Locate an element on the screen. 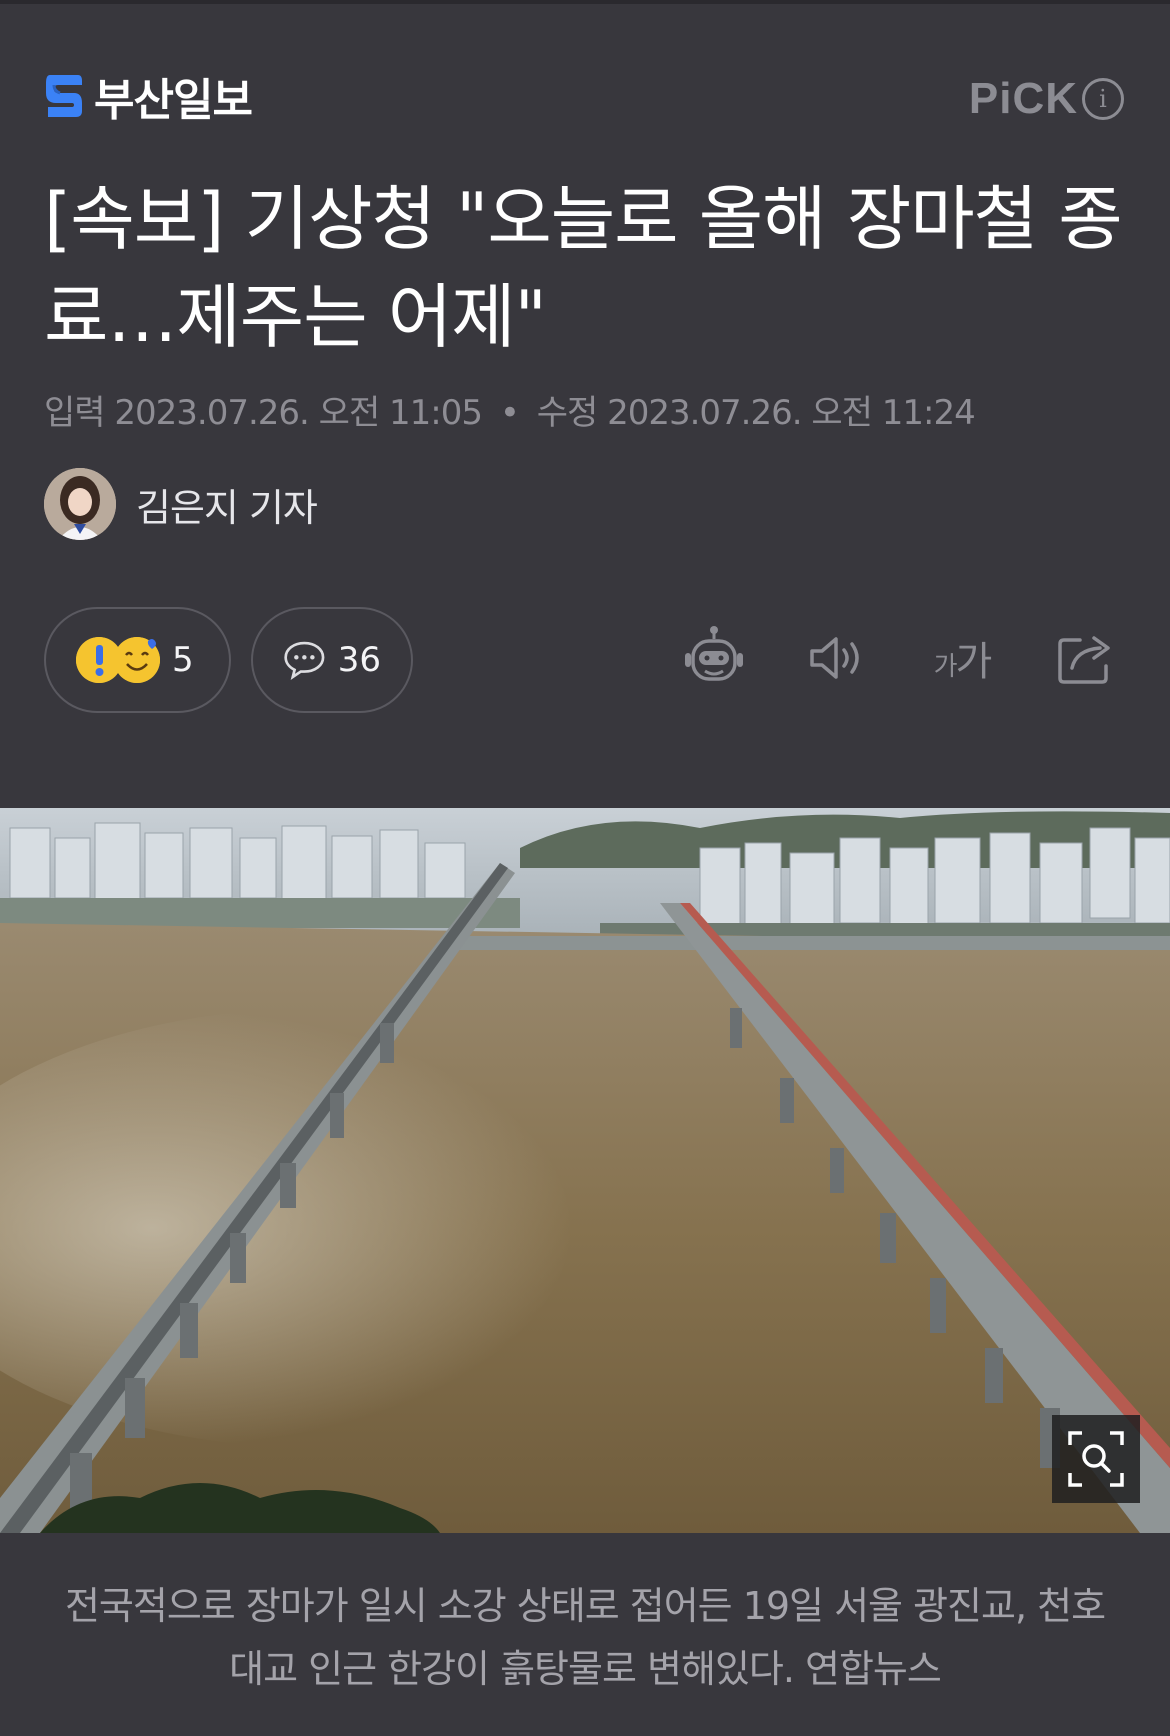 The image size is (1170, 1736). share-button is located at coordinates (1086, 658).